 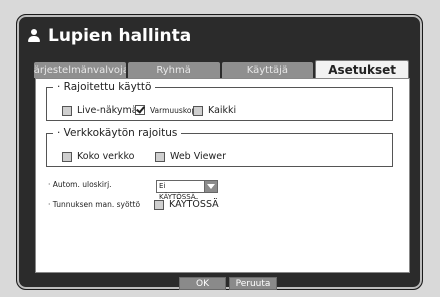 I want to click on tab-administrator: Järjestelmänvalvoja, so click(x=80, y=70).